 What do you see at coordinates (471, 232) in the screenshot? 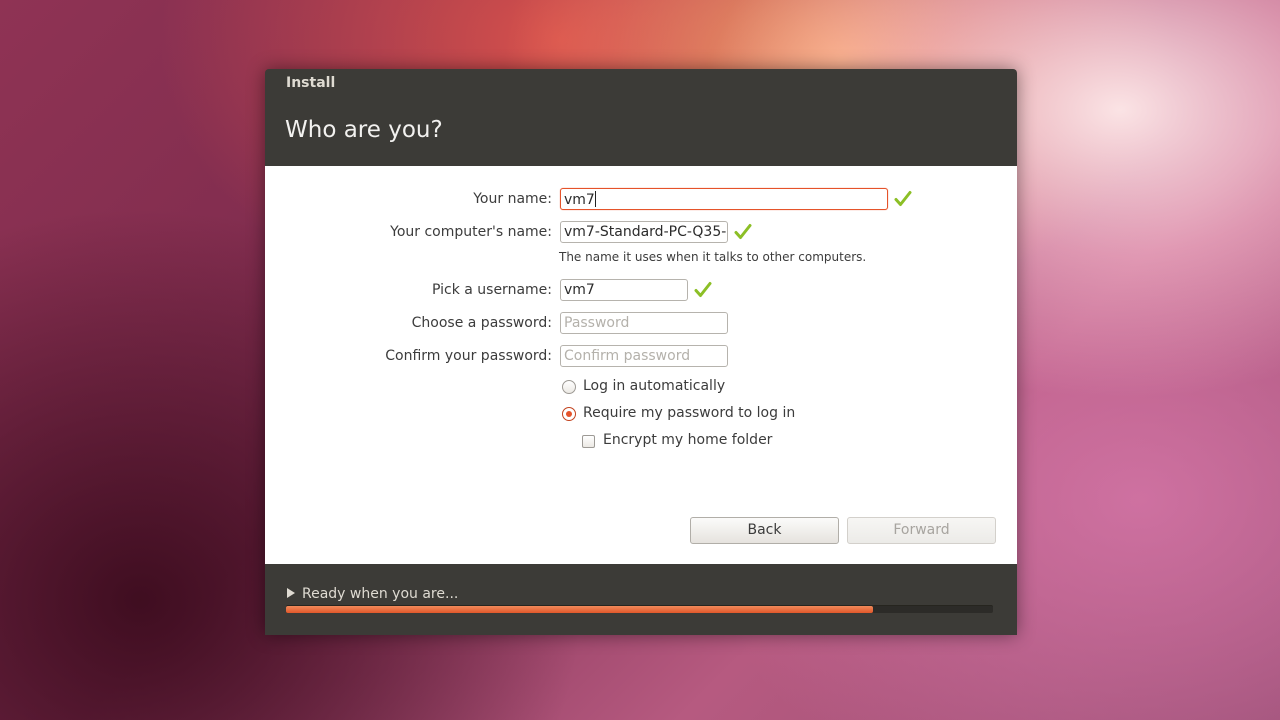
I see `computer-name-label: Your computer's name:` at bounding box center [471, 232].